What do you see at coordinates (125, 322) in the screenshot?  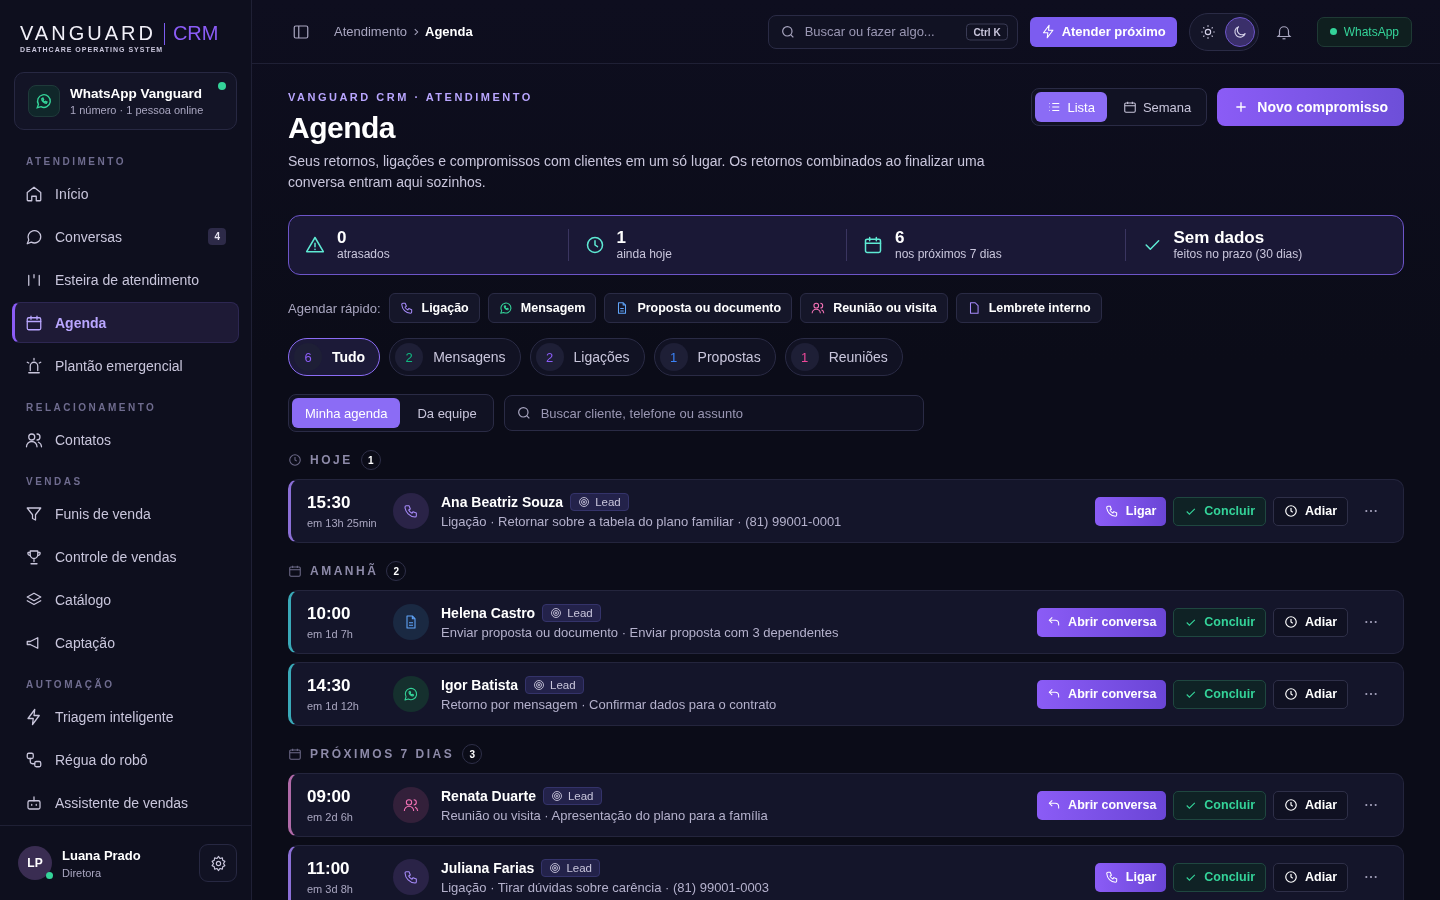 I see `nav-item: Agenda` at bounding box center [125, 322].